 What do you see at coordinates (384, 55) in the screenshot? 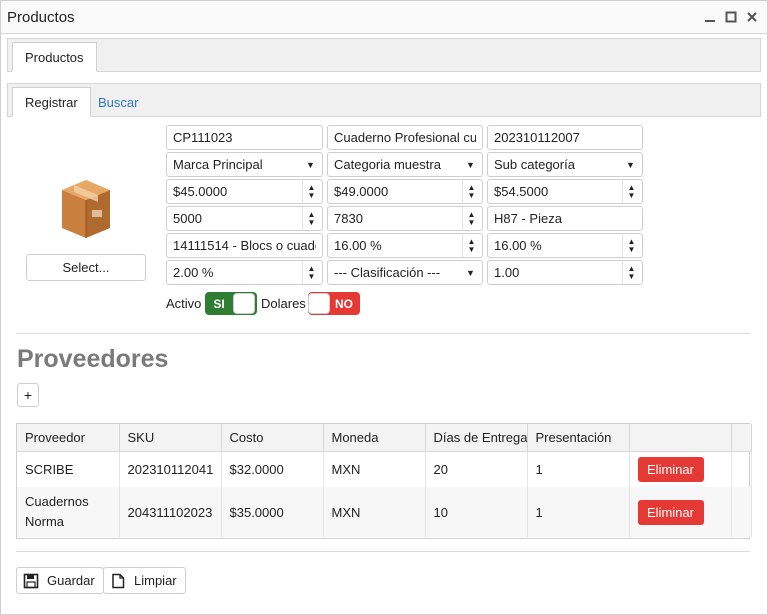
I see `outer-tabbar: Productos` at bounding box center [384, 55].